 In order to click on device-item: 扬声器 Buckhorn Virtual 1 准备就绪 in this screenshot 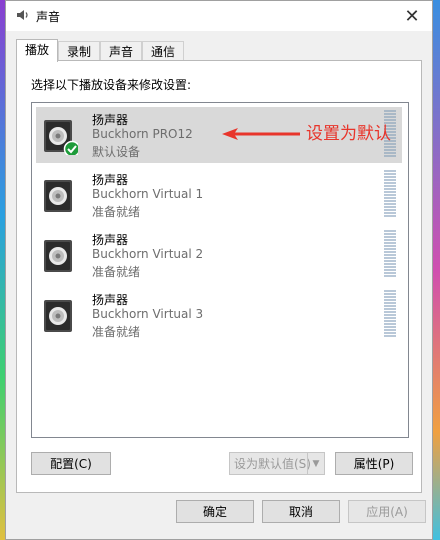, I will do `click(219, 195)`.